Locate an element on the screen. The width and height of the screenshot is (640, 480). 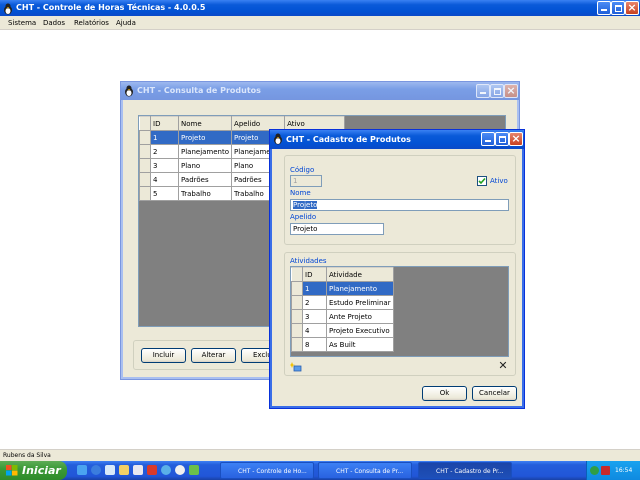
quicklaunch-users-icon is located at coordinates (194, 470).